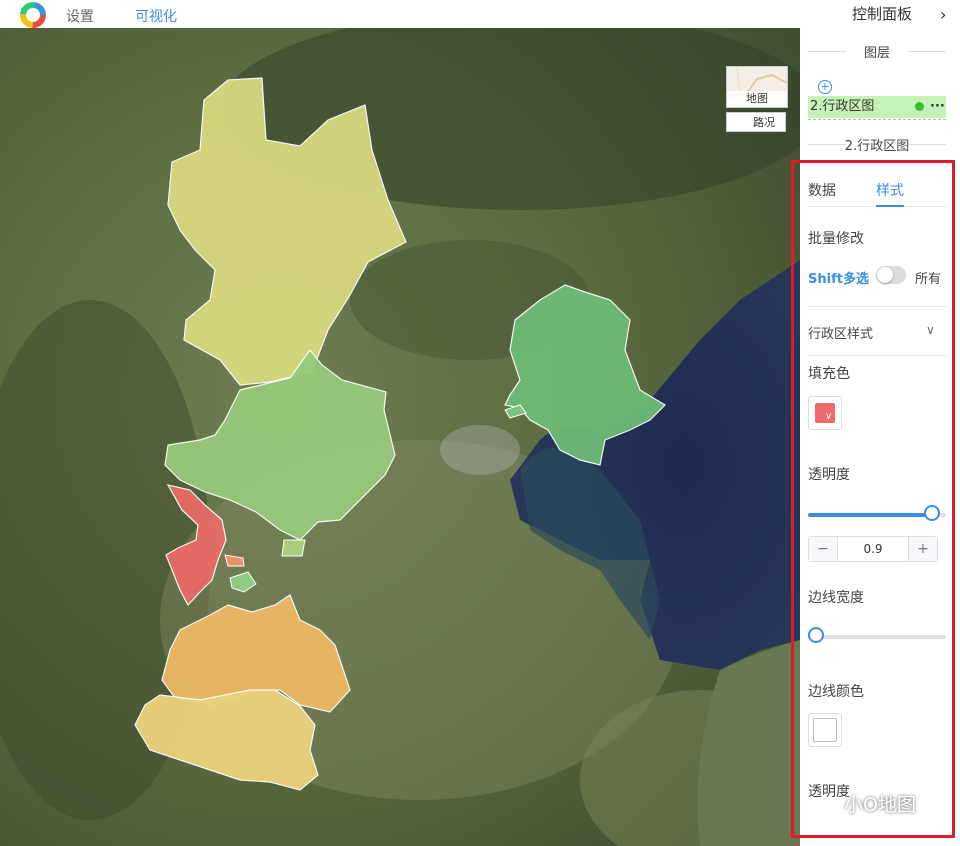  I want to click on wechat-icon, so click(829, 805).